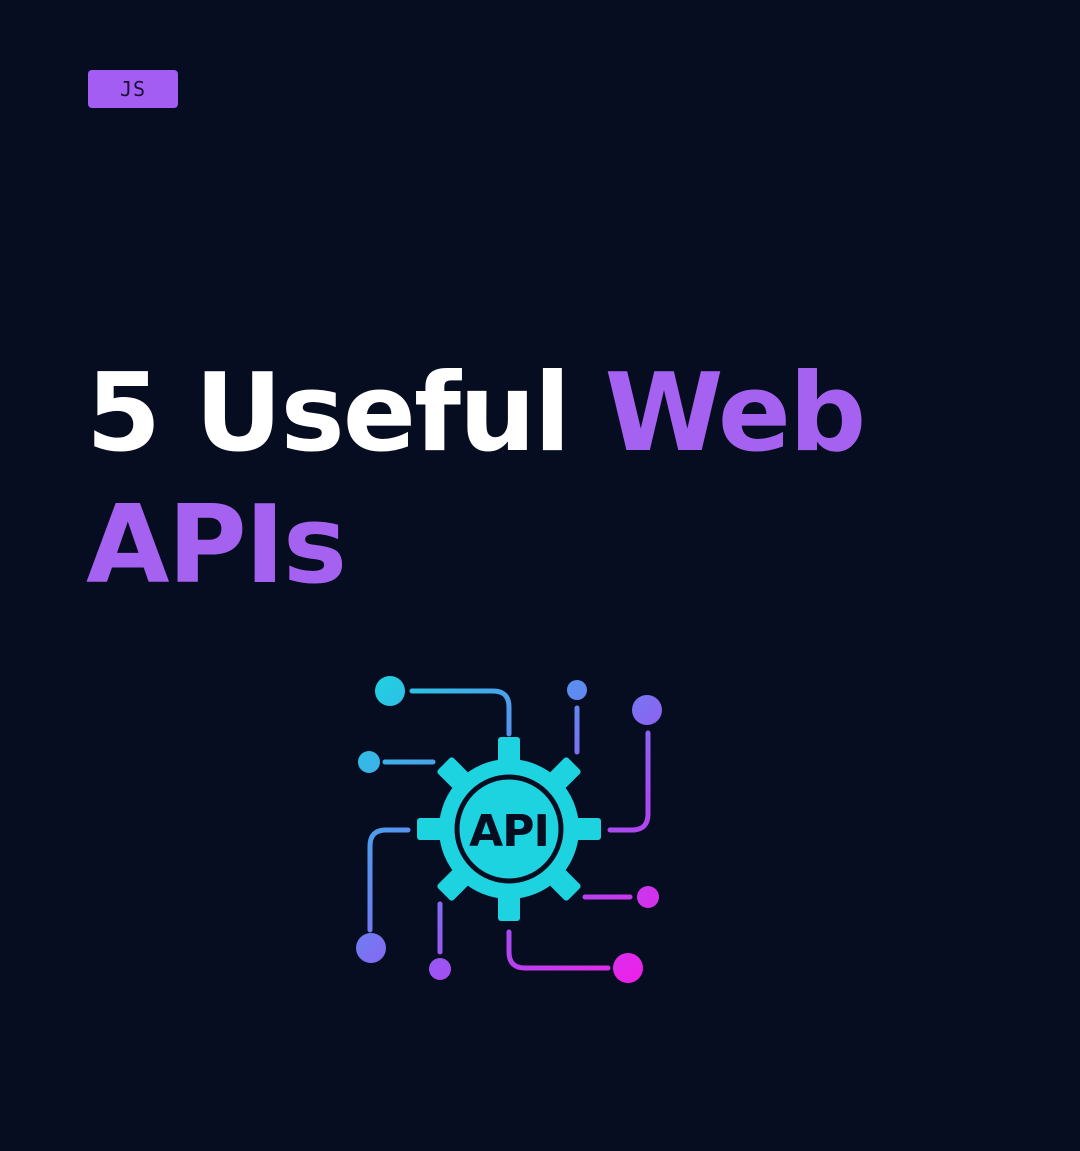 The image size is (1080, 1151). I want to click on js-tag: JS, so click(133, 89).